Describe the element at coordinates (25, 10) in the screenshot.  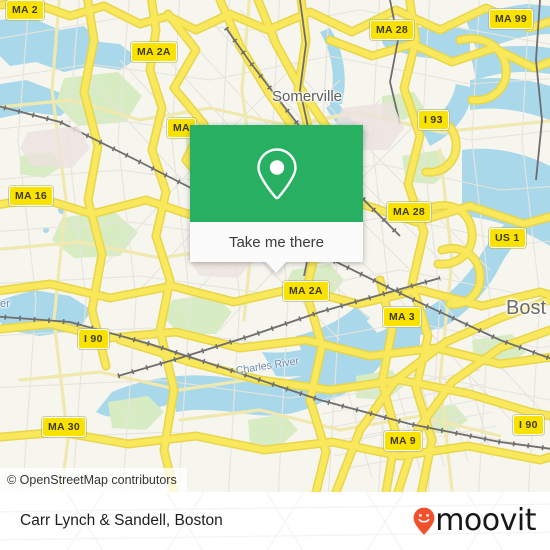
I see `road-shield: MA 2` at that location.